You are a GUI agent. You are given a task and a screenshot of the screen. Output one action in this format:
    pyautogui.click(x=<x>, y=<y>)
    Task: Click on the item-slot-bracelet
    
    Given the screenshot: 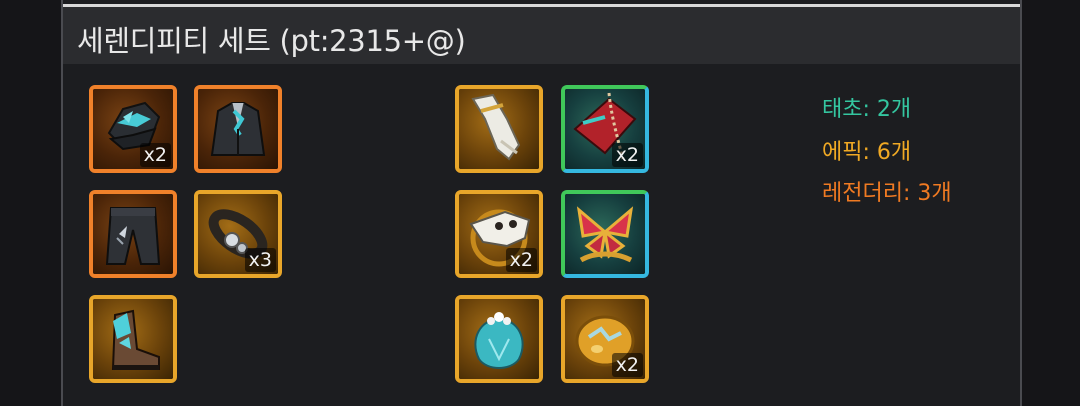 What is the action you would take?
    pyautogui.click(x=499, y=129)
    